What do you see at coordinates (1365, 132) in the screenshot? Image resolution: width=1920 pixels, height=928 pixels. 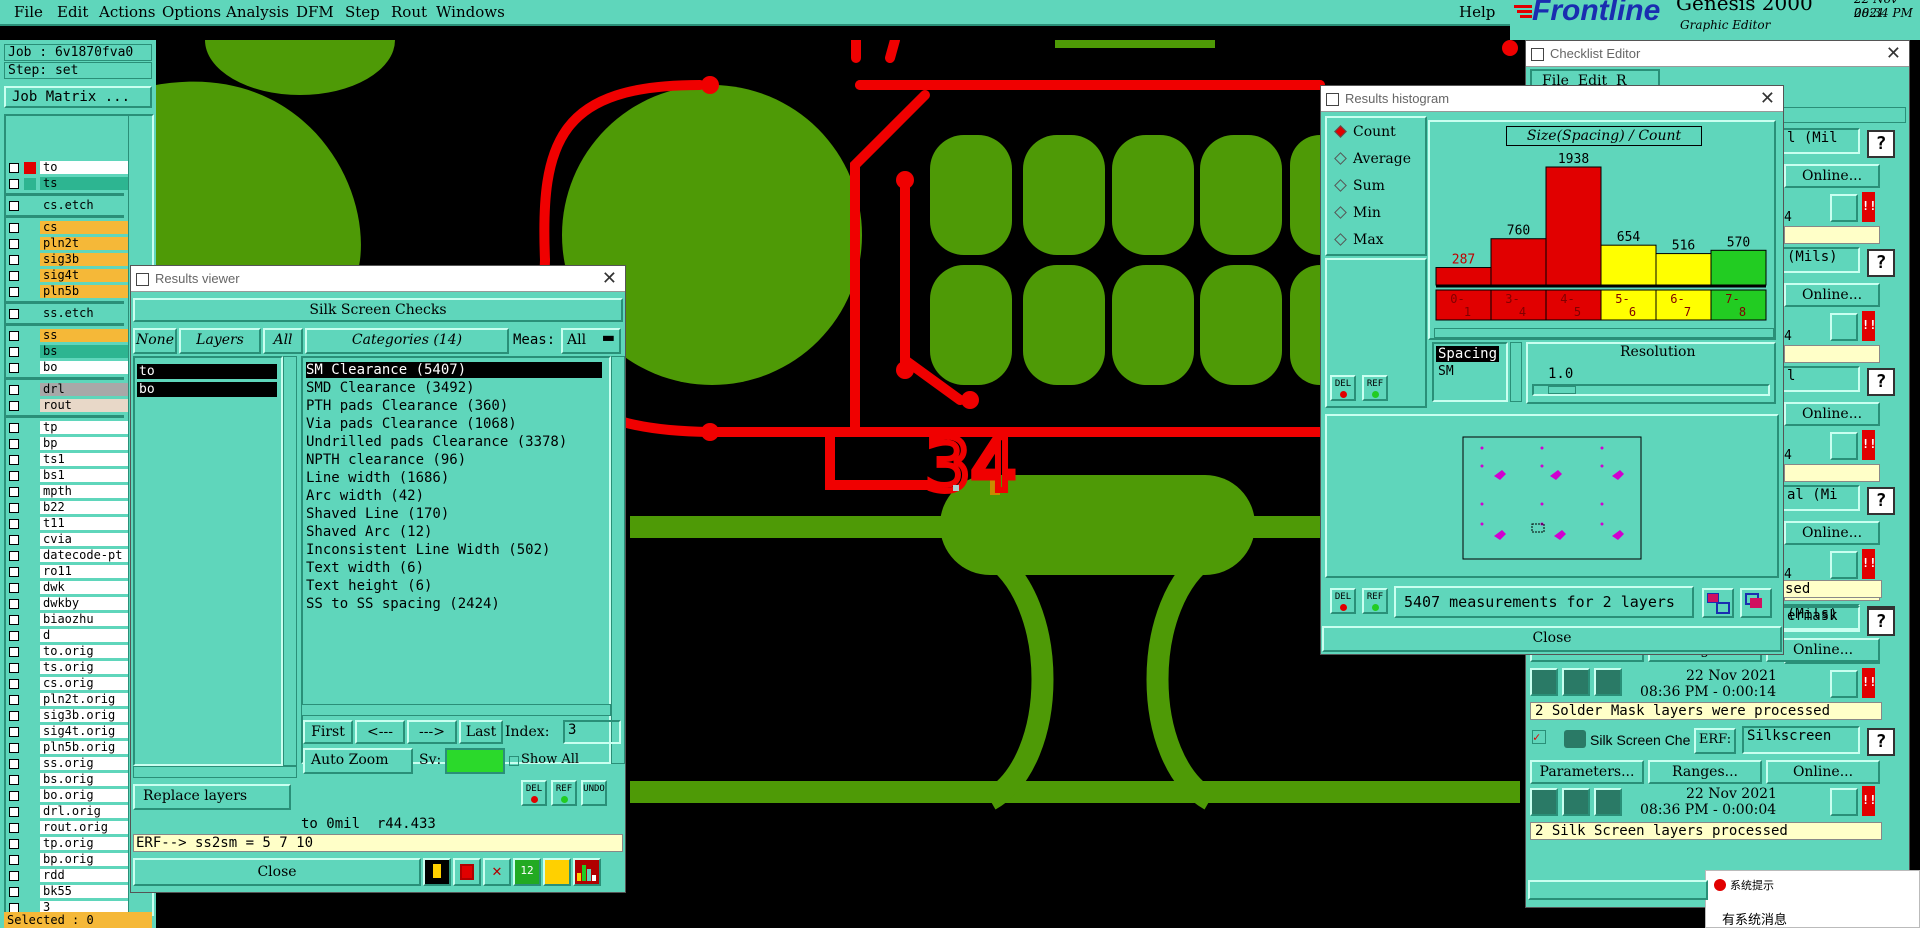 I see `mode-radio-count: Count` at bounding box center [1365, 132].